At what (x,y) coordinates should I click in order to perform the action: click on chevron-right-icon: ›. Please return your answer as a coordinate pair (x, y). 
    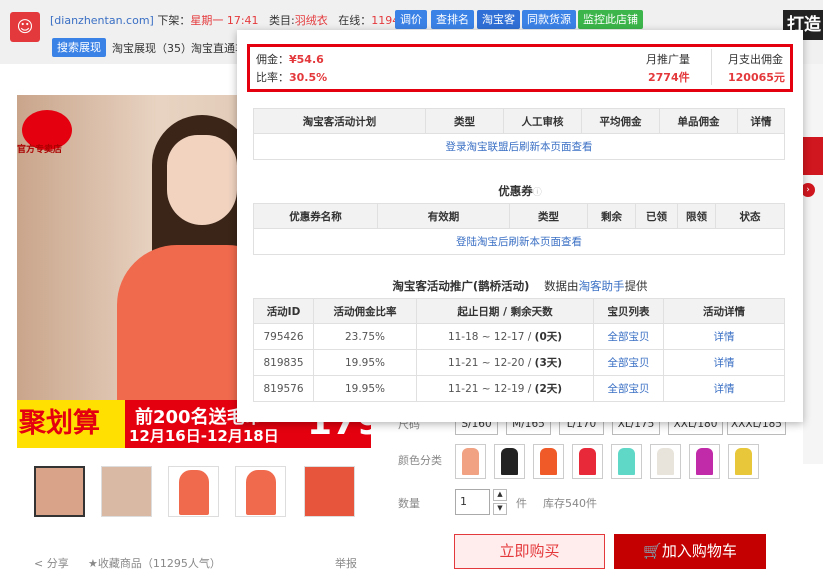
    Looking at the image, I should click on (808, 190).